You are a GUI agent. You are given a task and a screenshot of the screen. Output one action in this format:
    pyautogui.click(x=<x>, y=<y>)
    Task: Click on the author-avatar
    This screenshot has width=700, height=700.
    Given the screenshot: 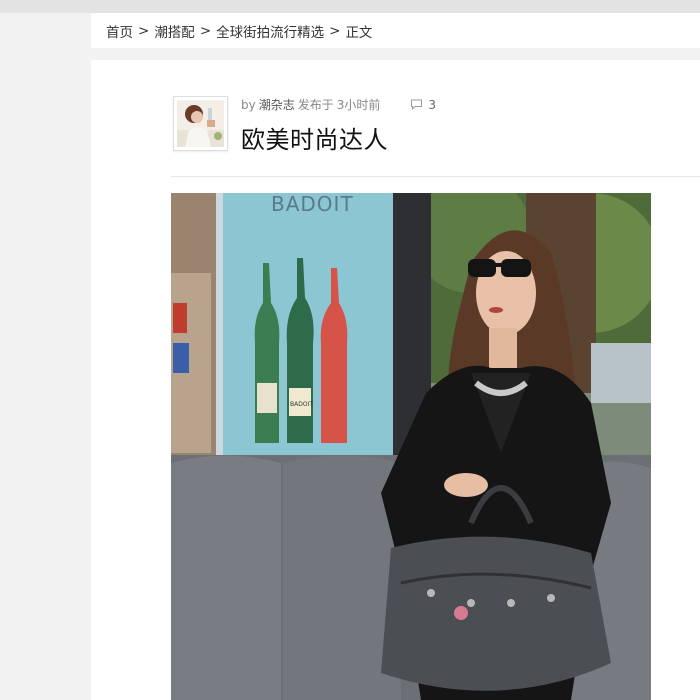 What is the action you would take?
    pyautogui.click(x=200, y=123)
    